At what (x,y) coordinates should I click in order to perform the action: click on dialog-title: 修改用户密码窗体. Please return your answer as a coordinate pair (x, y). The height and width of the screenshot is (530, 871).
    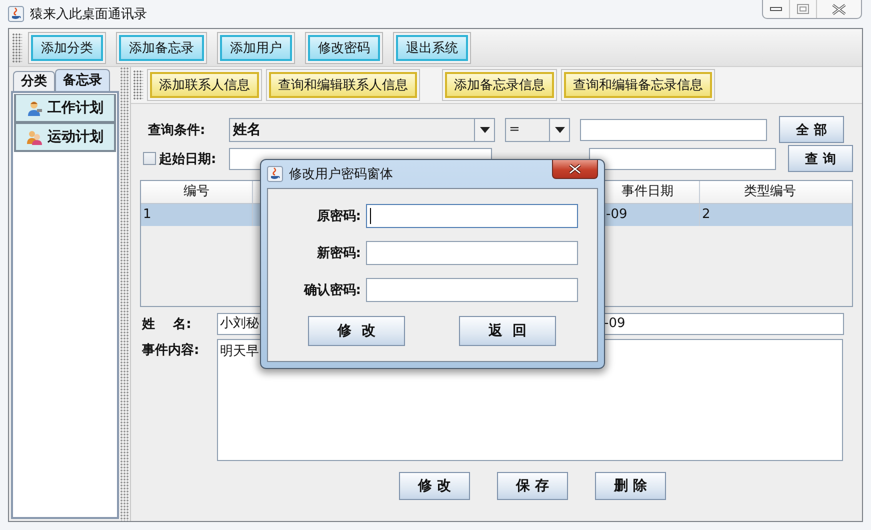
    Looking at the image, I should click on (341, 174).